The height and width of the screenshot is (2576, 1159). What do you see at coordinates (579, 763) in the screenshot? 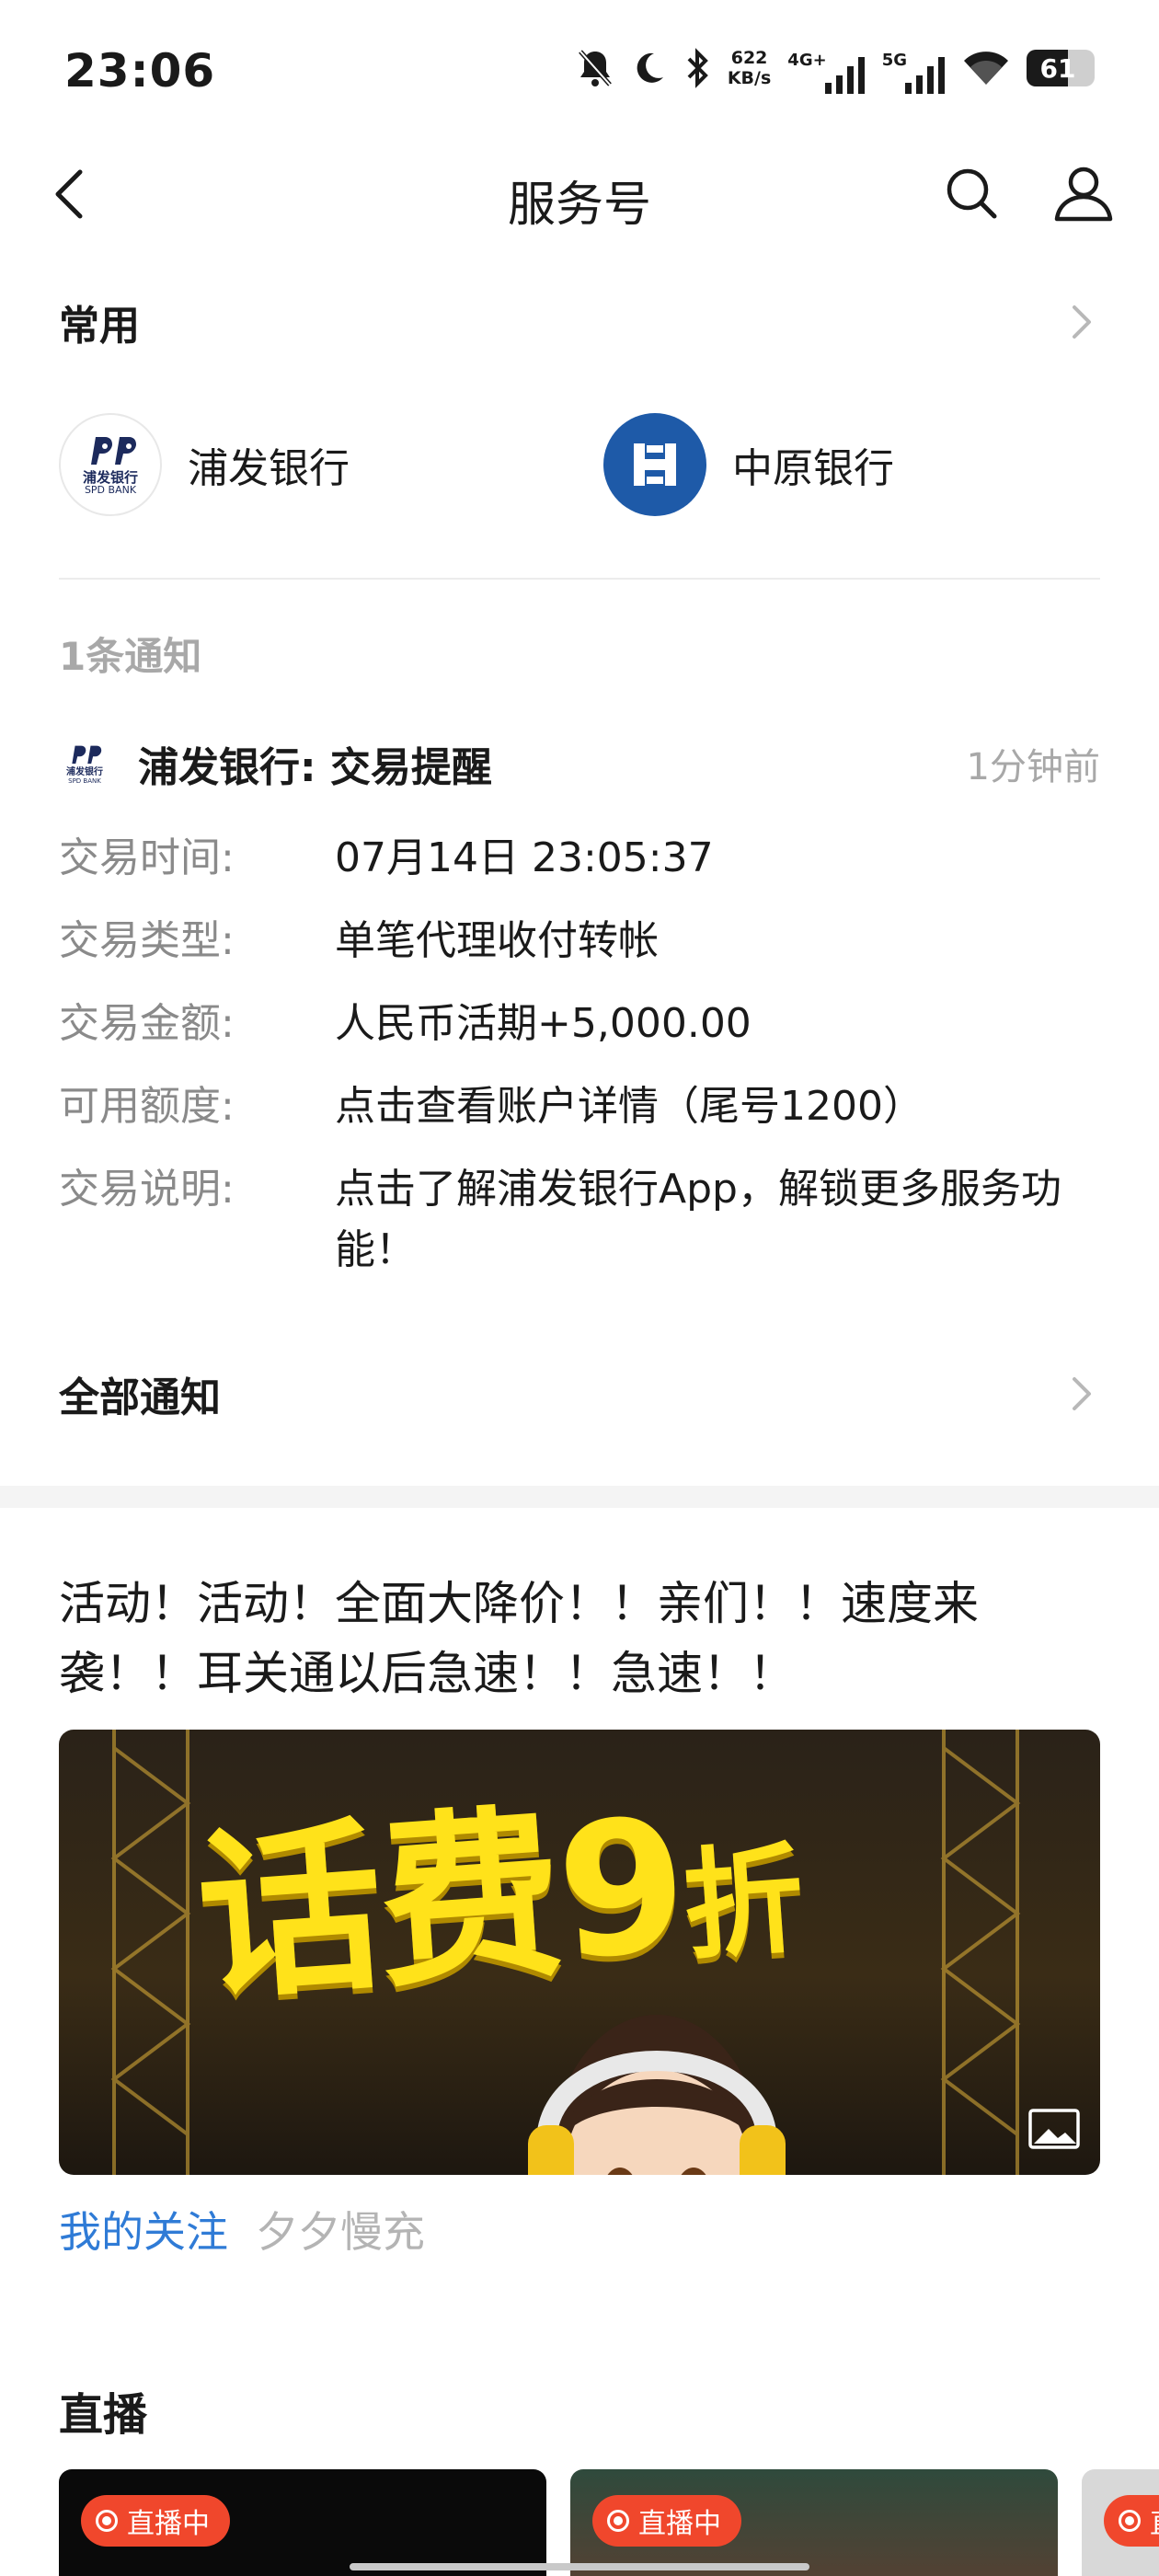
I see `notification-header: 浦发银行 SPD BANK 浦发银行: 交易提醒 1分钟前` at bounding box center [579, 763].